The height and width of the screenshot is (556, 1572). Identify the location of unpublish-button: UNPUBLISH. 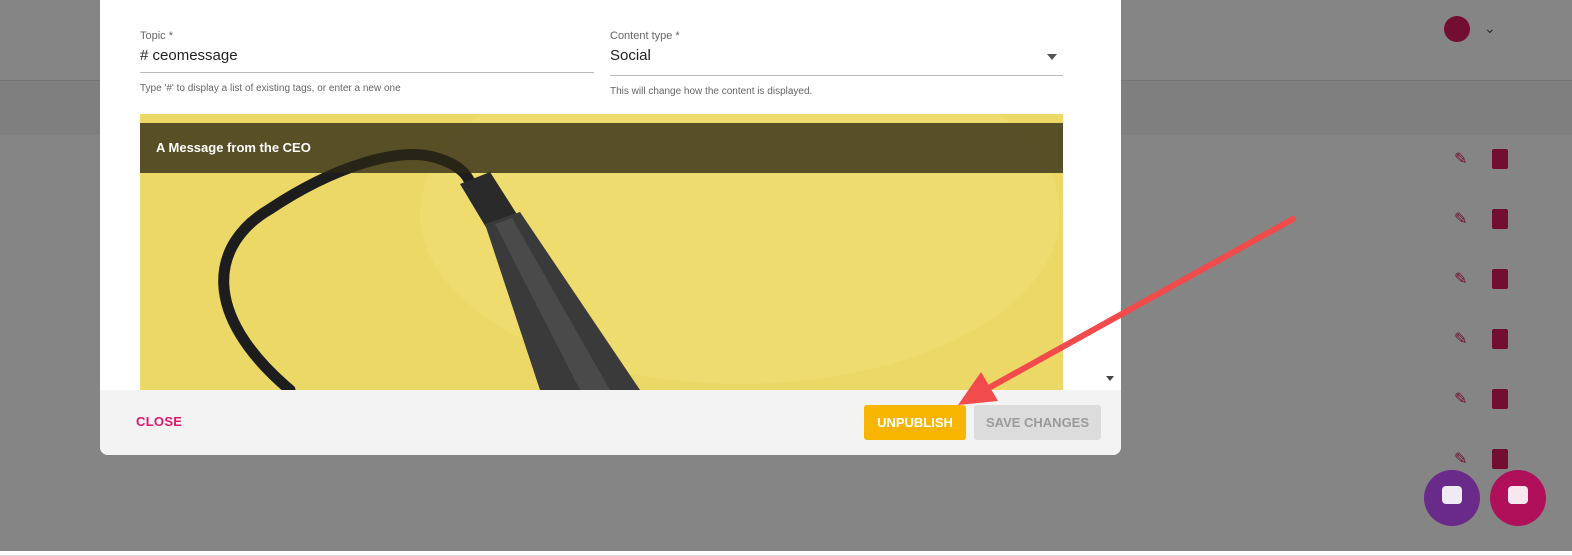
(915, 422).